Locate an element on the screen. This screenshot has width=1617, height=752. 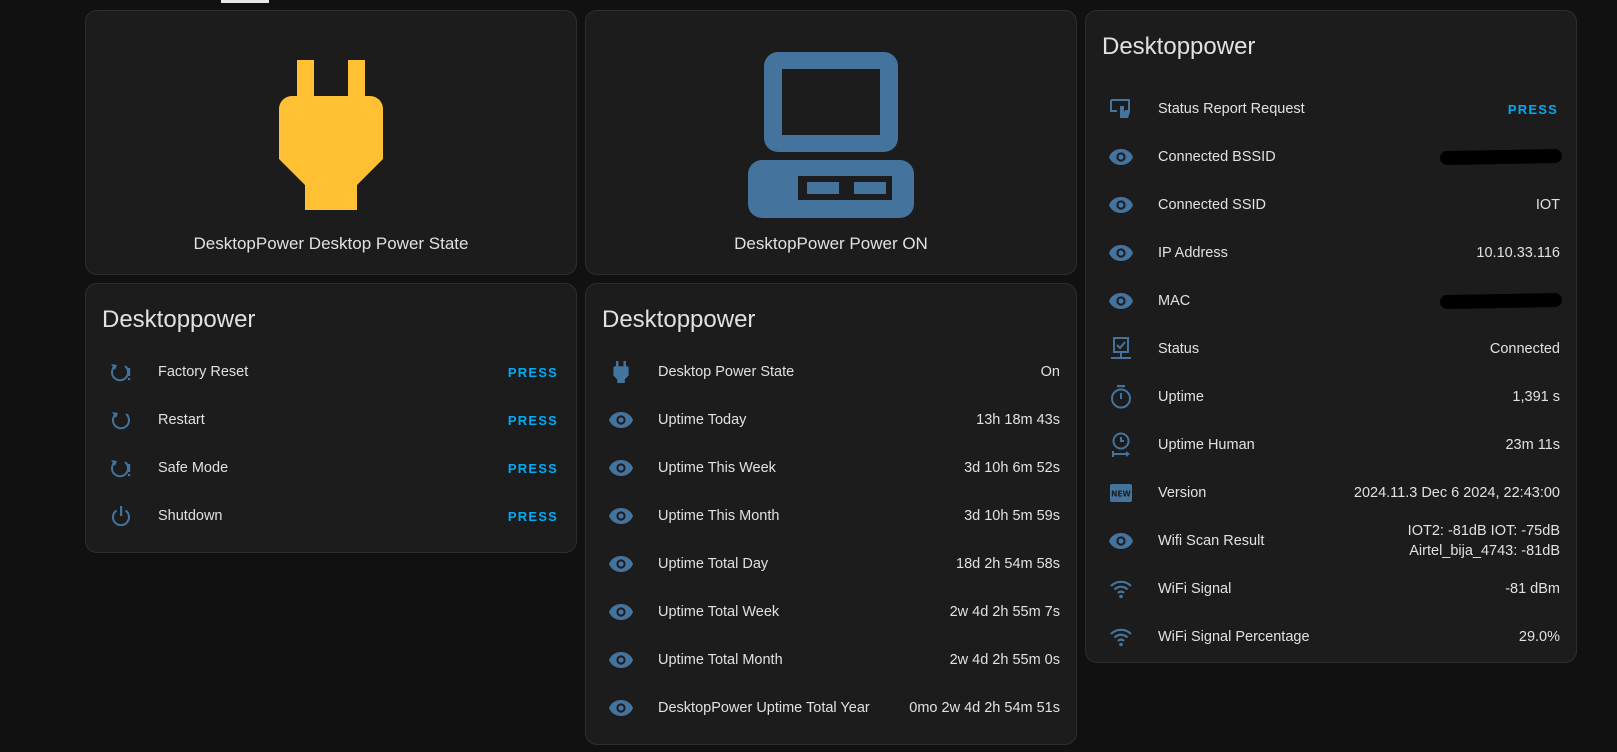
row-status-report-request: Status Report Request PRESS is located at coordinates (1331, 109).